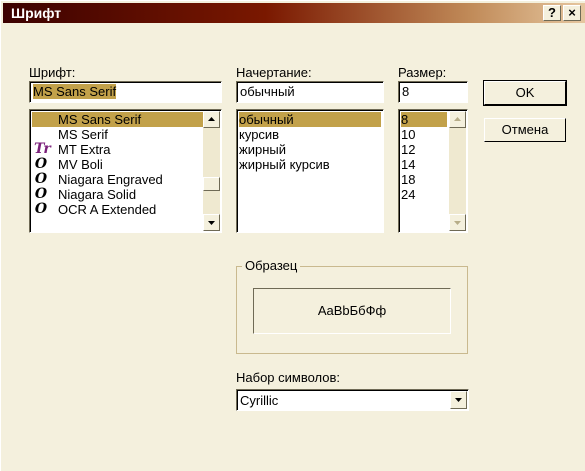 Image resolution: width=585 pixels, height=471 pixels. I want to click on size-input: 8, so click(433, 92).